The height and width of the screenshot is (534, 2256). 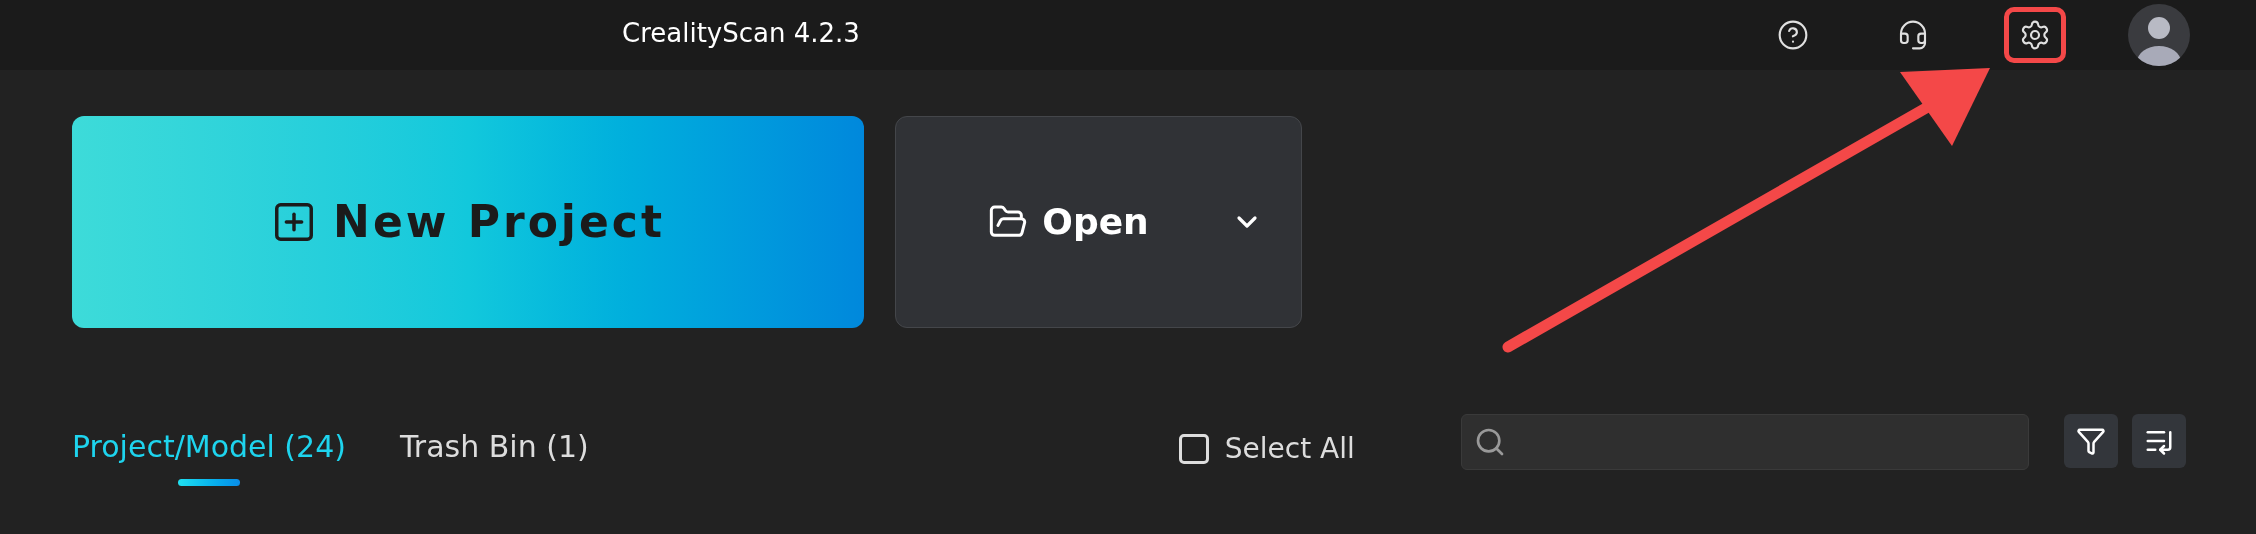 What do you see at coordinates (209, 455) in the screenshot?
I see `tab: Project/Model (24)` at bounding box center [209, 455].